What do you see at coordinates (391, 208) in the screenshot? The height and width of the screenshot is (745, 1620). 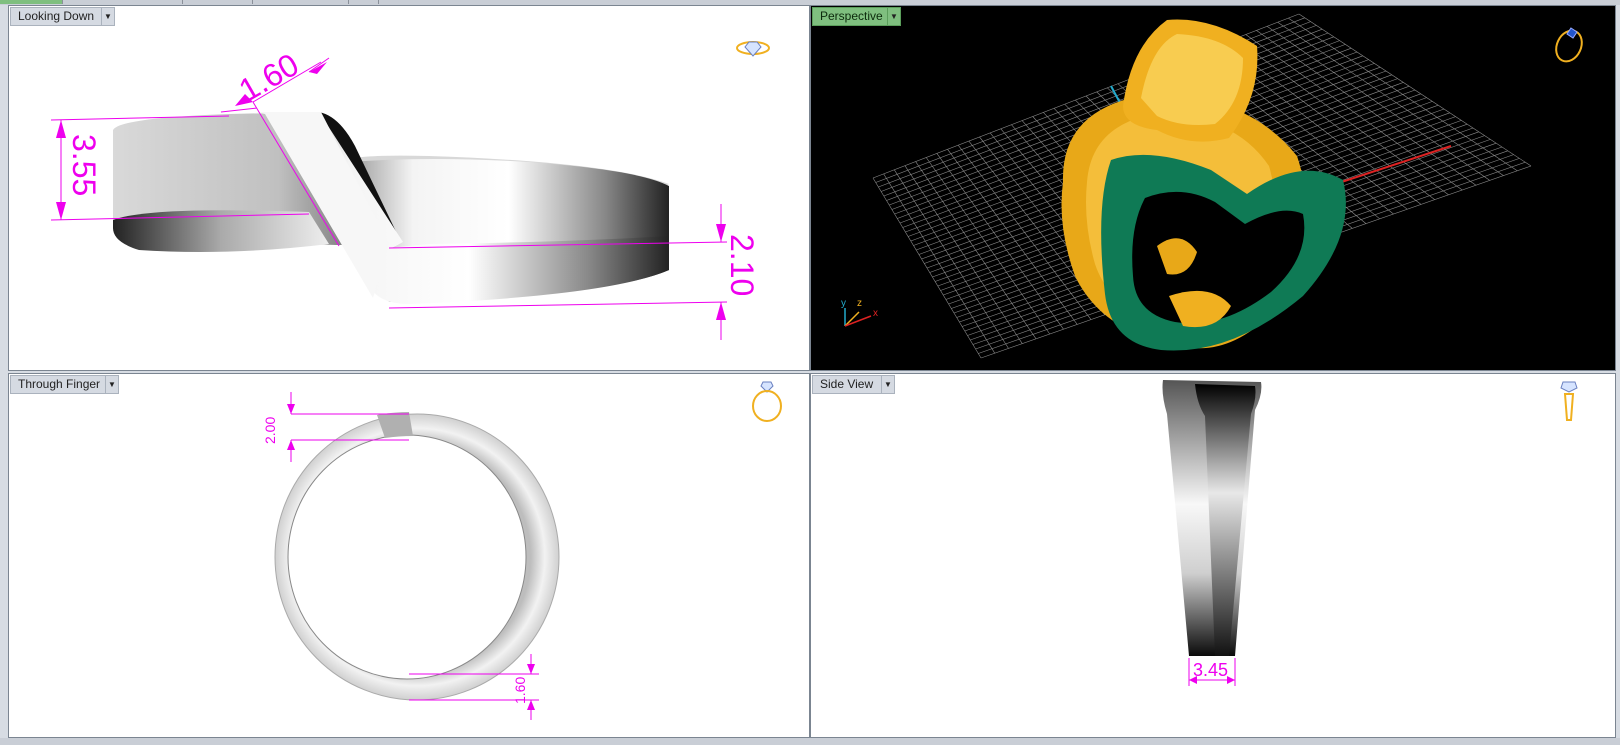 I see `ring-looking-down-model` at bounding box center [391, 208].